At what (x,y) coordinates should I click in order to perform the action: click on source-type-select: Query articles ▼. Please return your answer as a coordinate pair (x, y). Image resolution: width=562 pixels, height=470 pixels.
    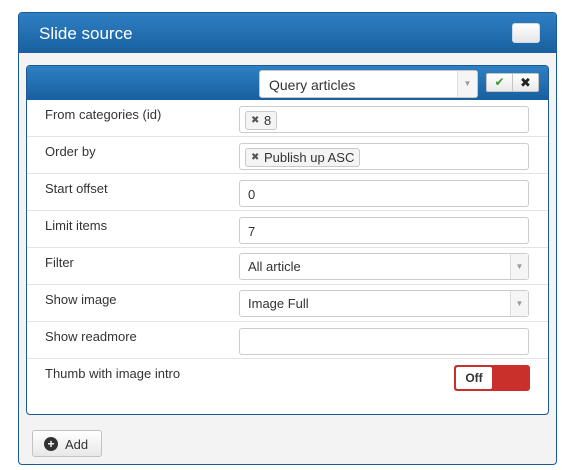
    Looking at the image, I should click on (368, 84).